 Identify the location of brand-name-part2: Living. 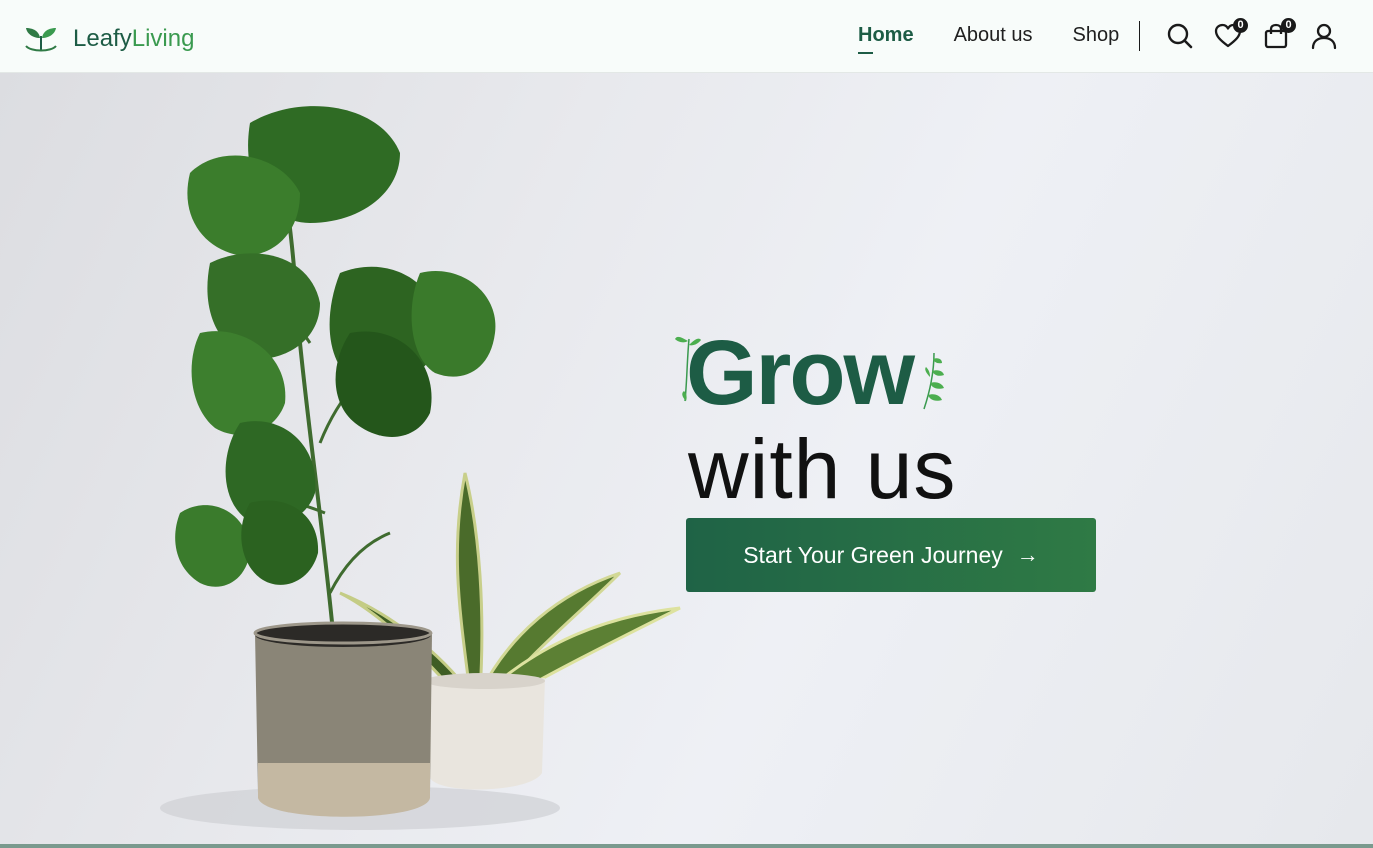
(163, 38).